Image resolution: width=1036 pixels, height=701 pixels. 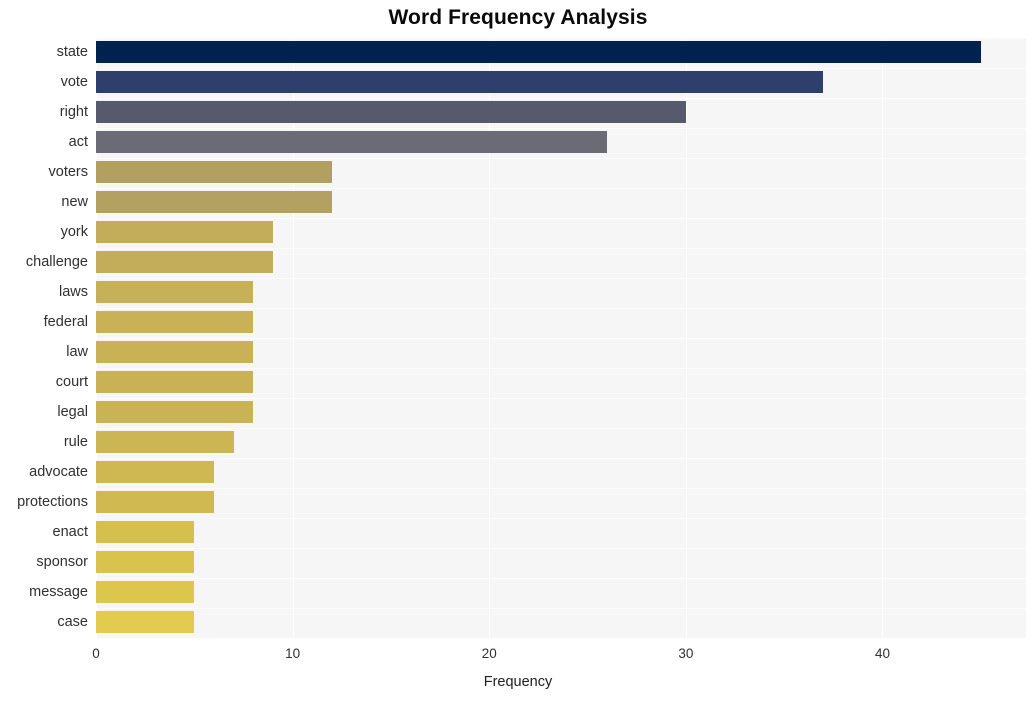 What do you see at coordinates (518, 682) in the screenshot?
I see `x-axis-title: Frequency` at bounding box center [518, 682].